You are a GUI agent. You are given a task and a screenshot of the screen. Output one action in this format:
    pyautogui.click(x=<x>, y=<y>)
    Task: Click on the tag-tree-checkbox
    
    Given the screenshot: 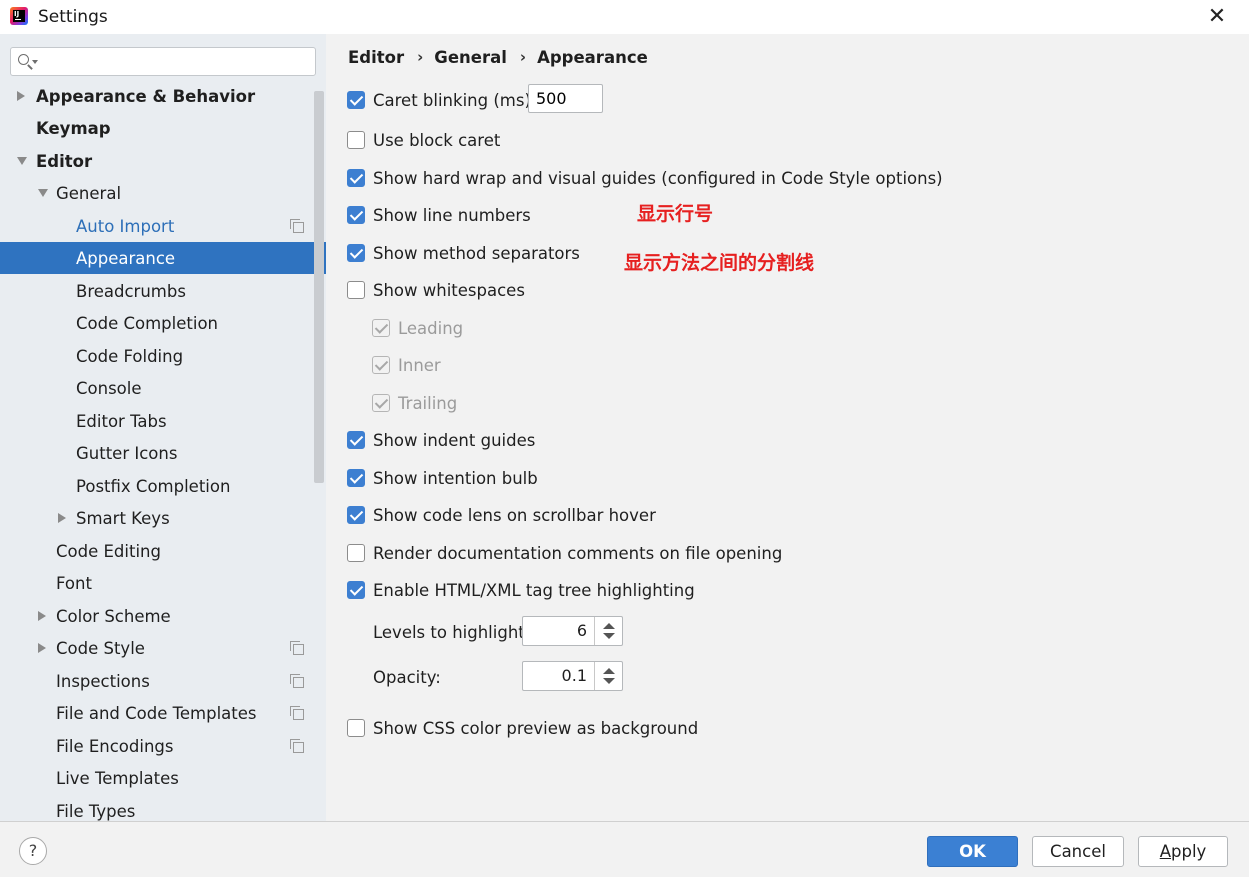 What is the action you would take?
    pyautogui.click(x=356, y=590)
    